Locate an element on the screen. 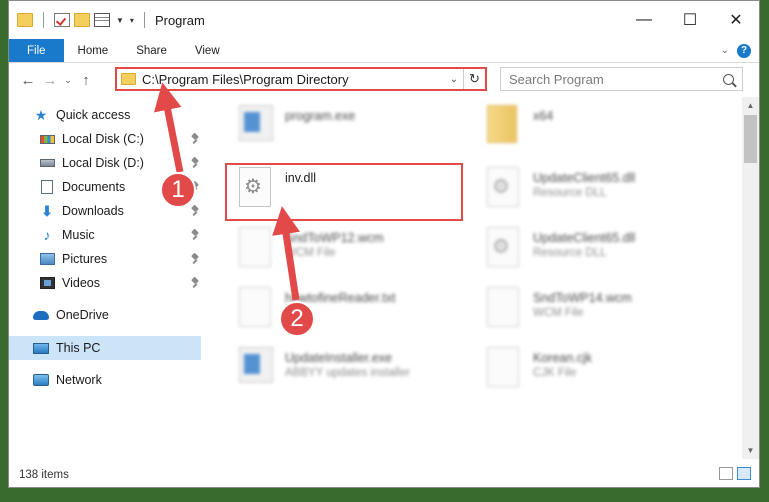 This screenshot has width=769, height=502. help-icon: ? is located at coordinates (744, 50).